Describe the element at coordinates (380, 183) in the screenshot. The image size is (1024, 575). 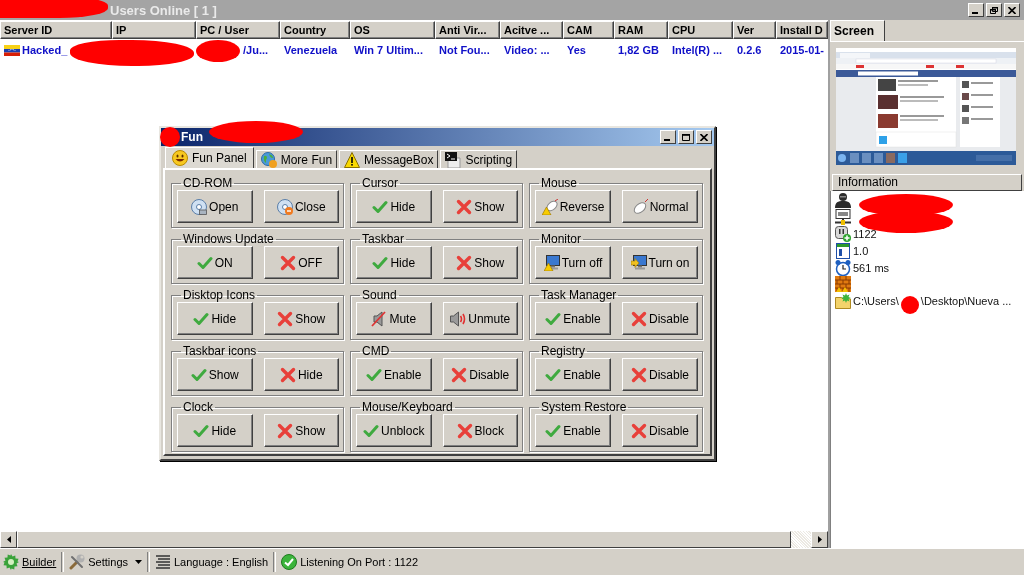
I see `group-title: Cursor` at that location.